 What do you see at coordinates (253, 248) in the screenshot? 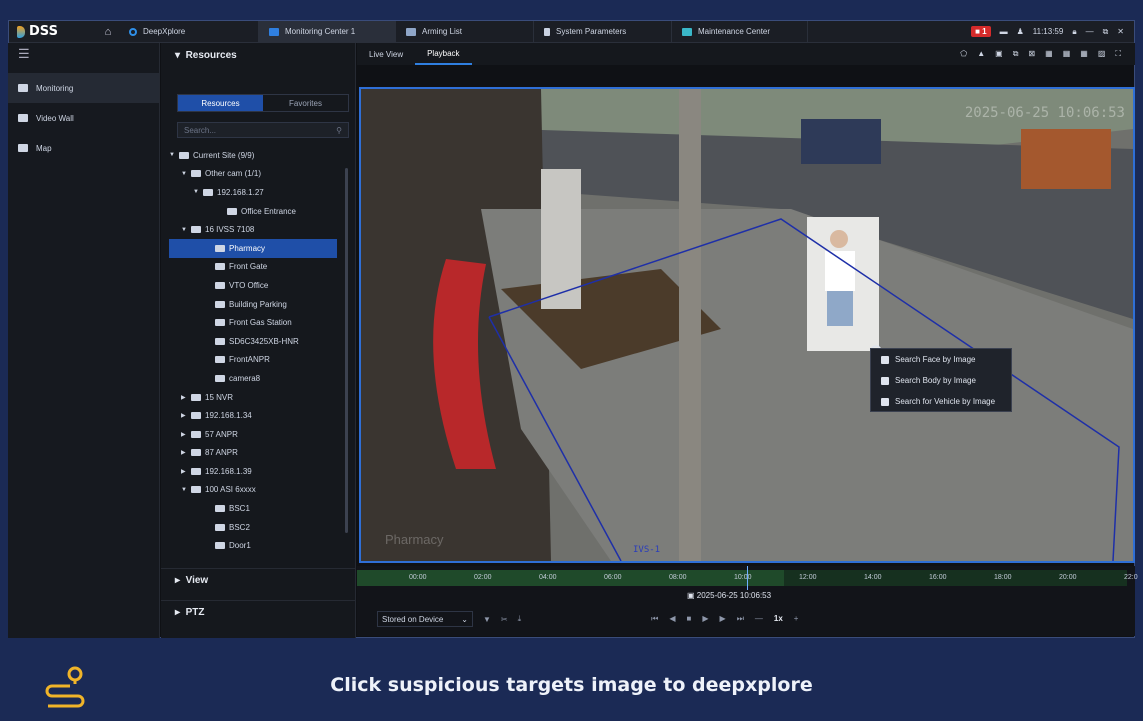
I see `tree-item: Pharmacy` at bounding box center [253, 248].